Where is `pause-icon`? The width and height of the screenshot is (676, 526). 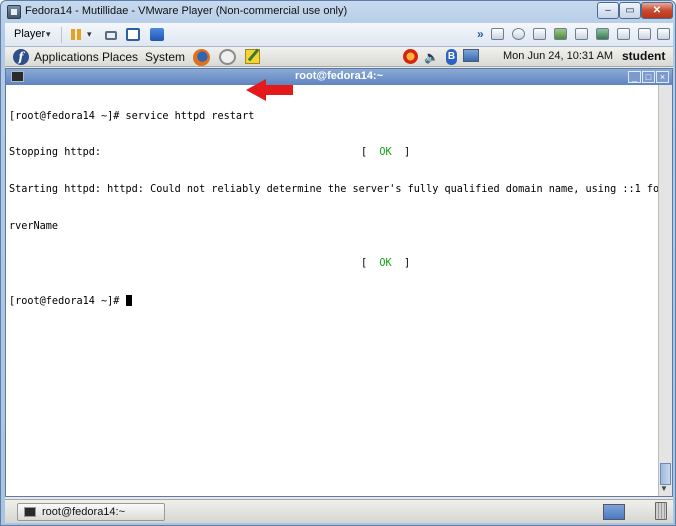
pause-icon is located at coordinates (76, 34).